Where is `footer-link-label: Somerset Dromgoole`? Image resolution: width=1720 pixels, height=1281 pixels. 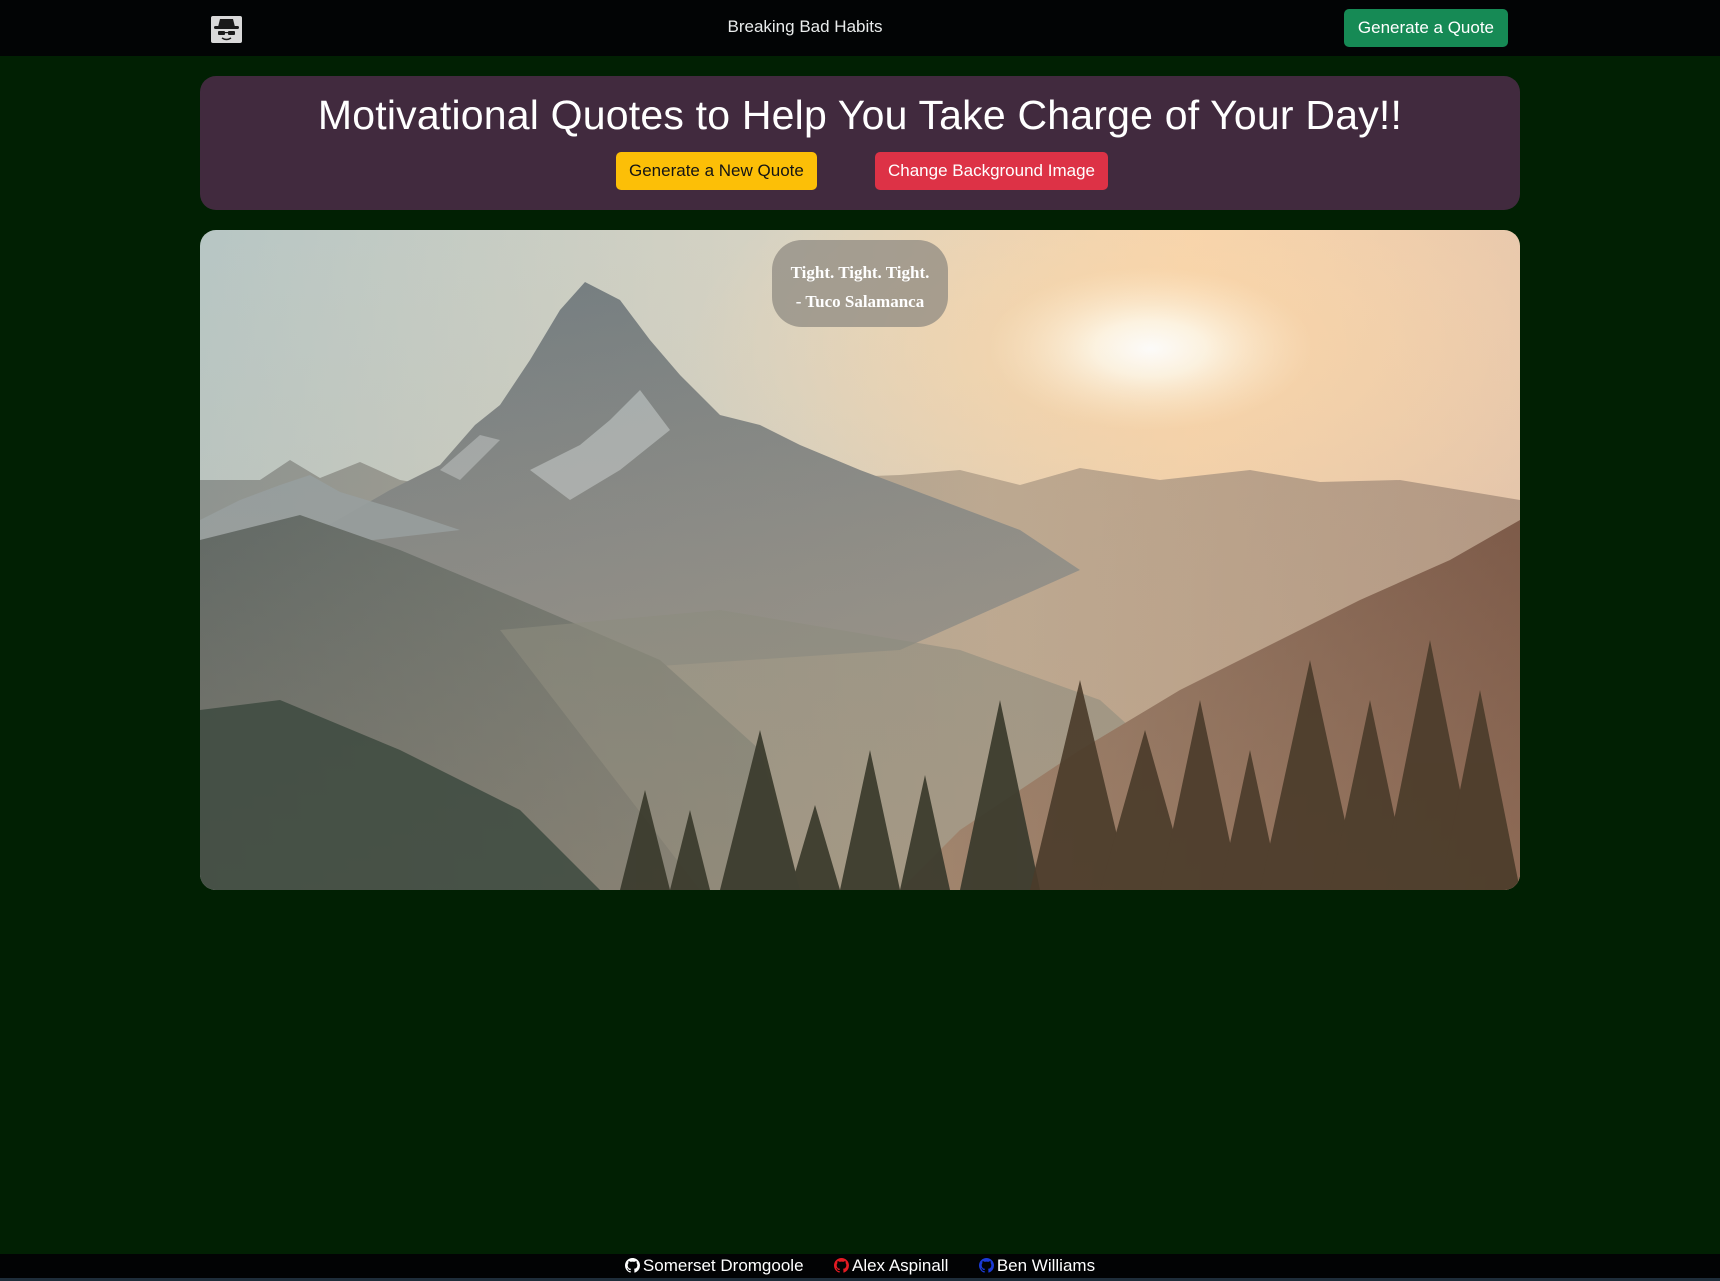
footer-link-label: Somerset Dromgoole is located at coordinates (723, 1265).